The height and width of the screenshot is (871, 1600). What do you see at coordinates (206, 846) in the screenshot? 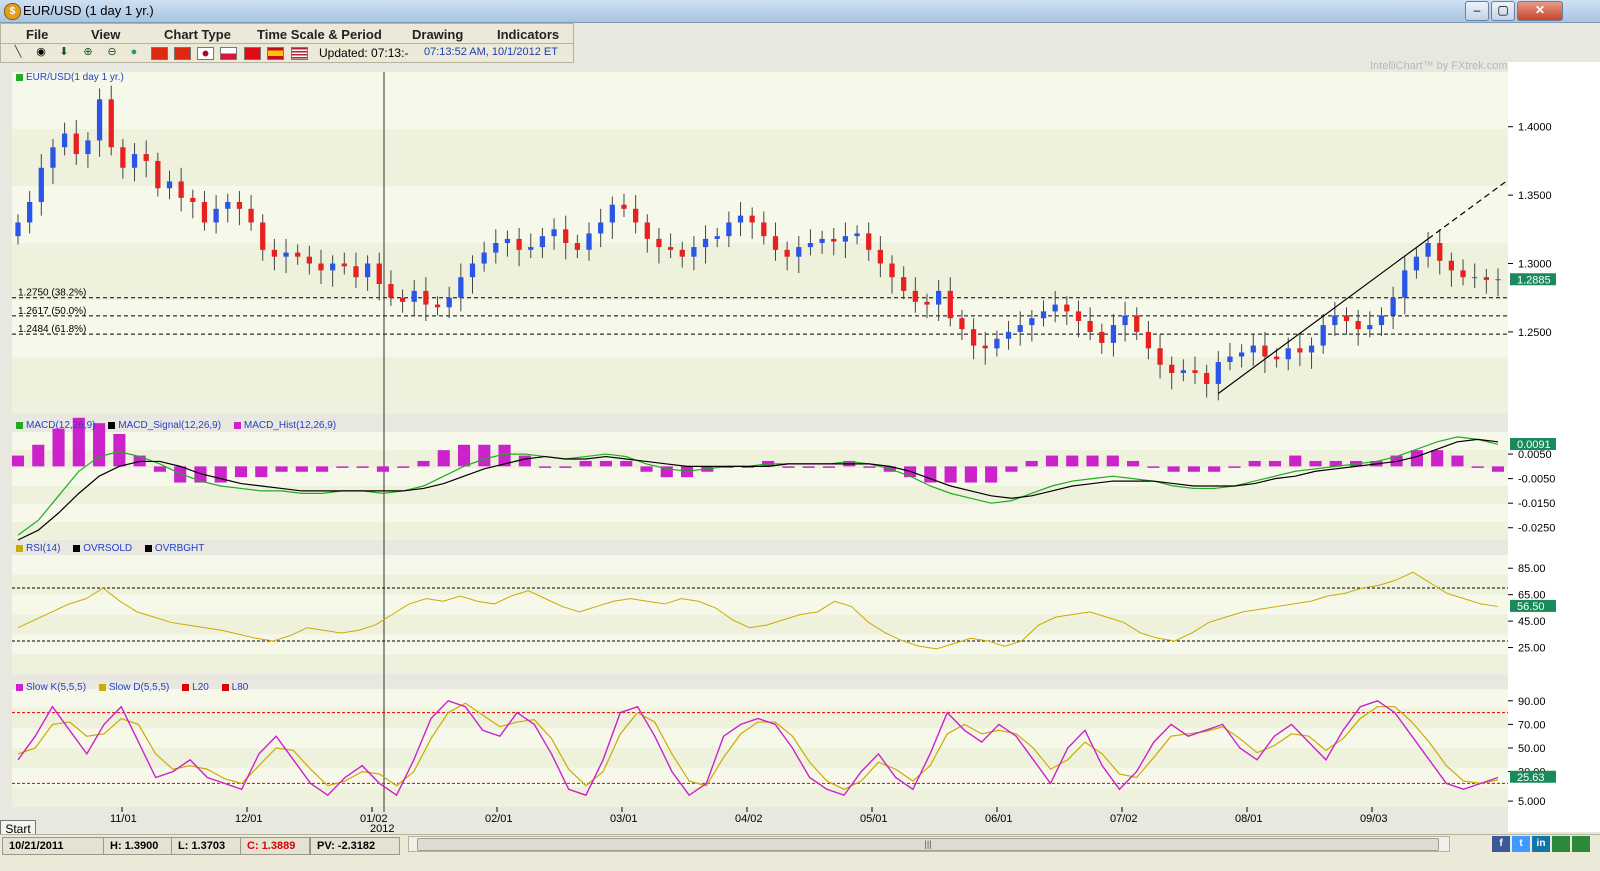
I see `status-low: L: 1.3703` at bounding box center [206, 846].